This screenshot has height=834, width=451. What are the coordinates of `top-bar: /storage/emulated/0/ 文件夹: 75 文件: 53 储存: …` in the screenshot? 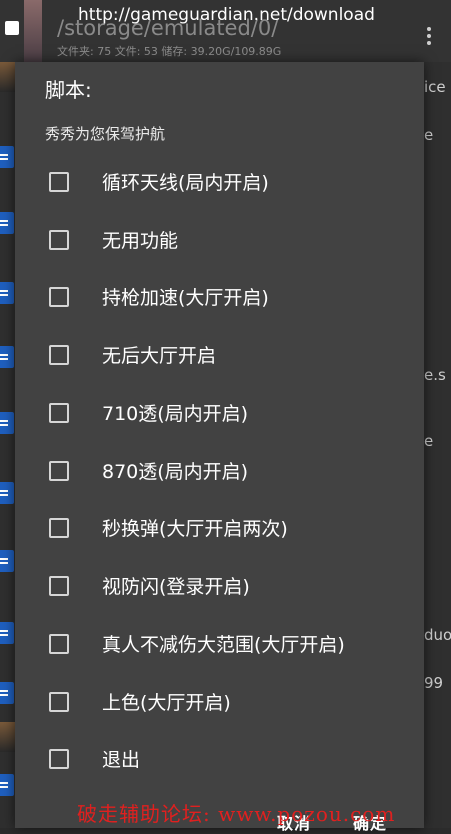 It's located at (225, 31).